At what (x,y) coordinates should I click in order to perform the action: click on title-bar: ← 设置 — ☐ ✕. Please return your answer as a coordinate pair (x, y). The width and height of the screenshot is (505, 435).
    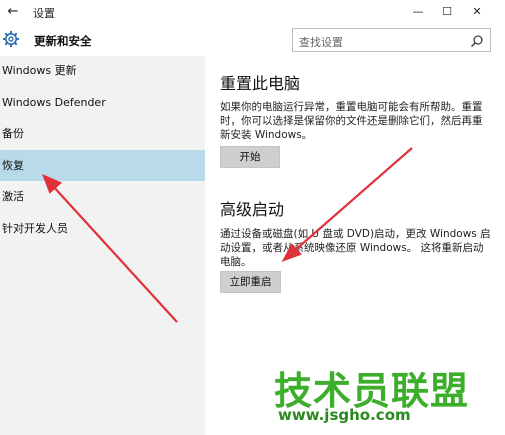
    Looking at the image, I should click on (252, 12).